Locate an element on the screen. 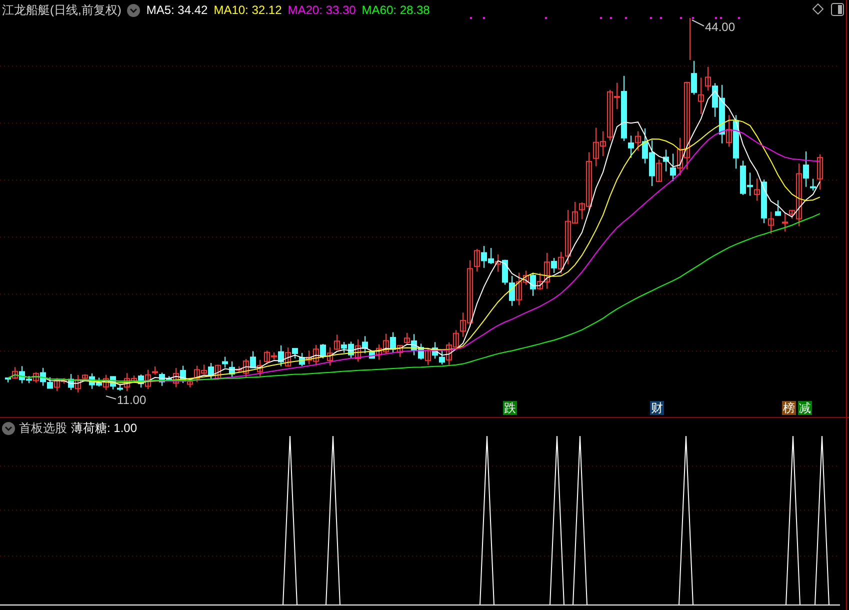 The height and width of the screenshot is (610, 849). moving-average-legend: MA60: 28.38 is located at coordinates (396, 10).